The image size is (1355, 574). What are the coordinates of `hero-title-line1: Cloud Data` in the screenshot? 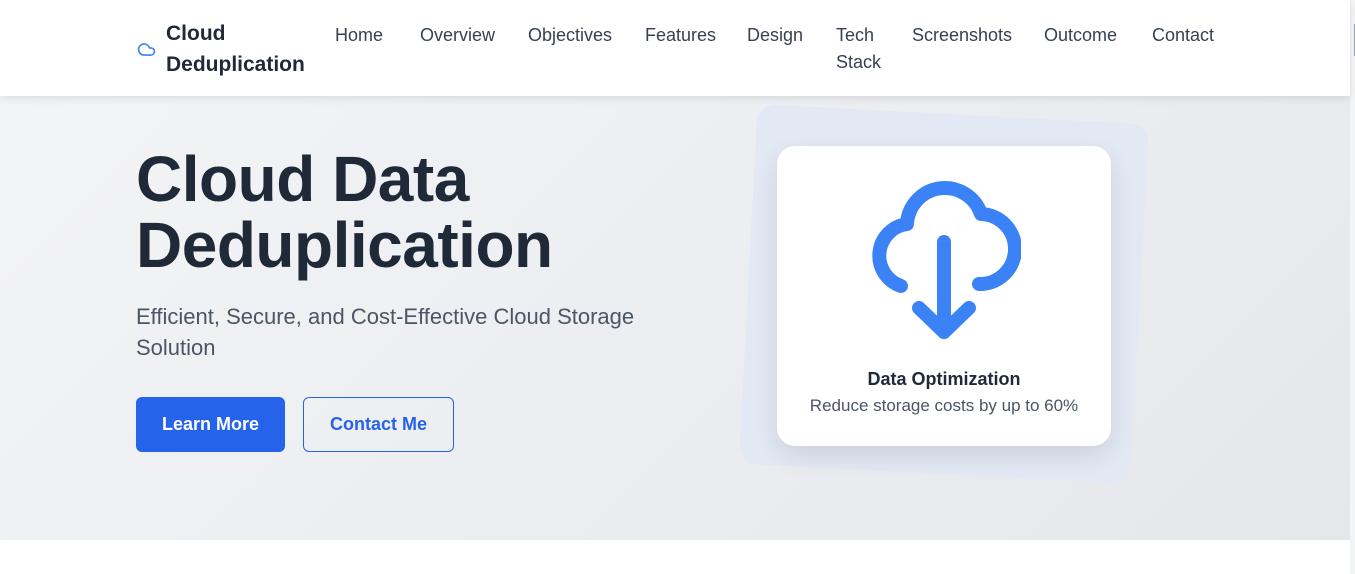 It's located at (302, 179).